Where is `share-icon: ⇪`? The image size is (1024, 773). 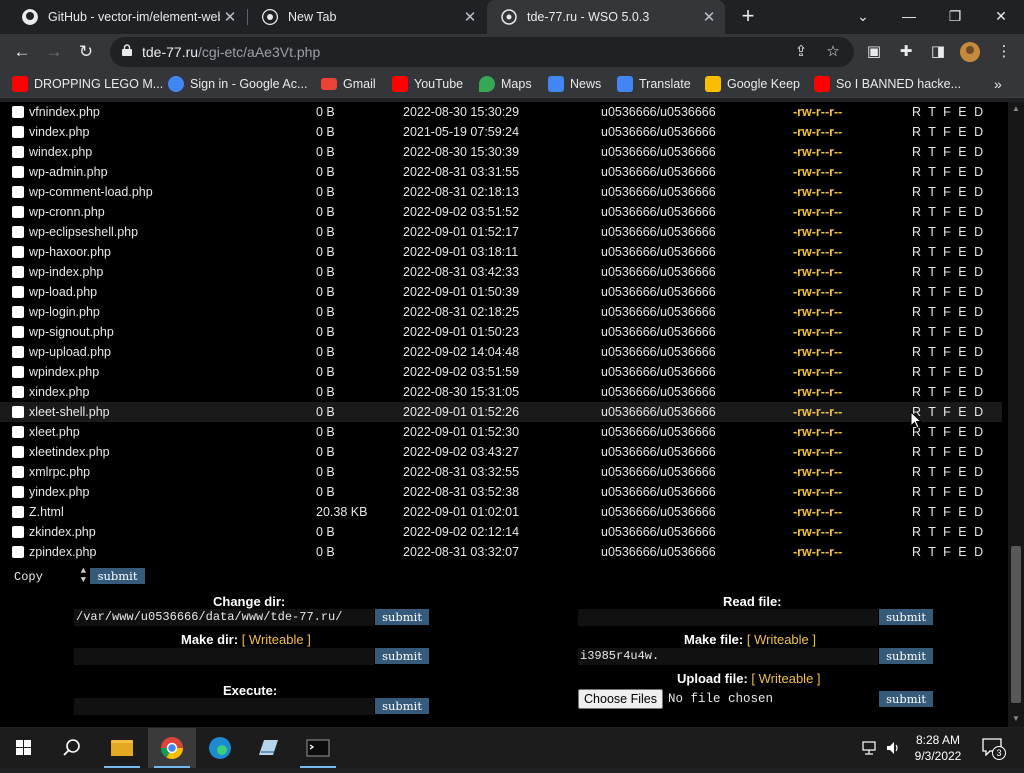
share-icon: ⇪ is located at coordinates (801, 52).